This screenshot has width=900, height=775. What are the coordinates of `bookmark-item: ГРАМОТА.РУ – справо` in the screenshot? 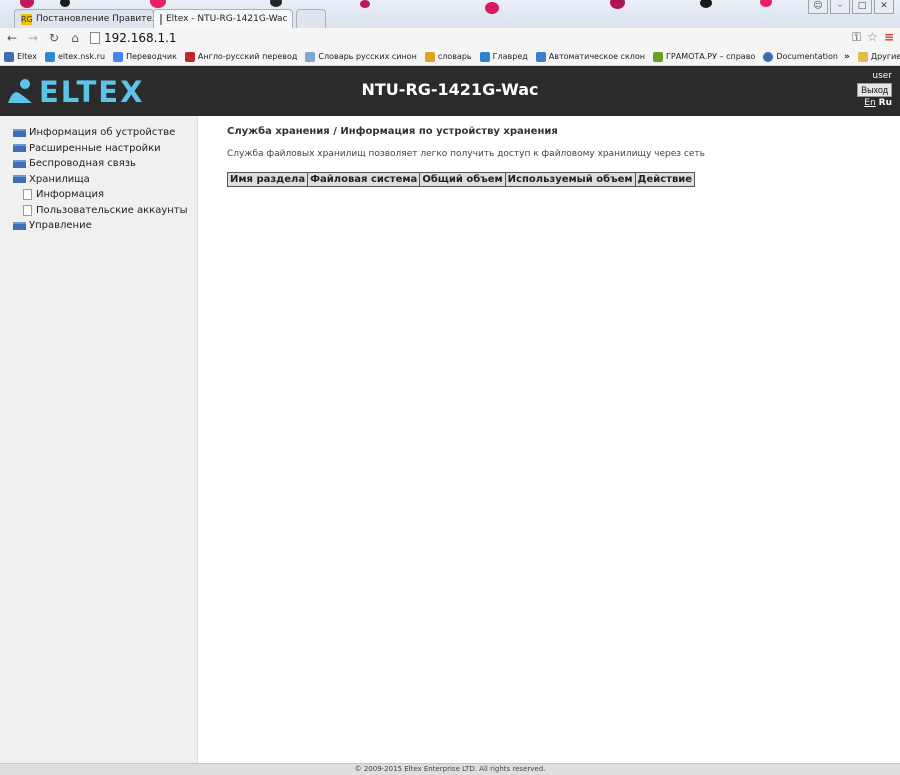 It's located at (704, 56).